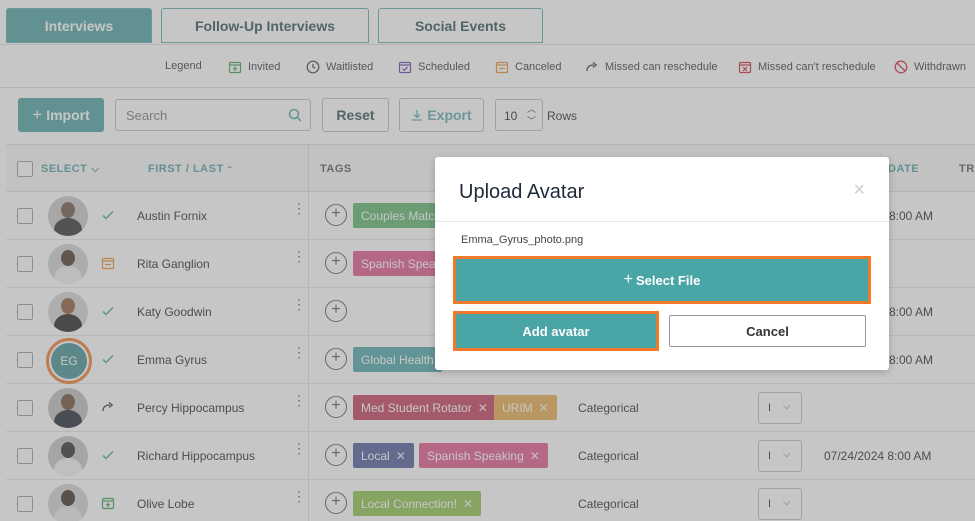  I want to click on cancel-button: Cancel, so click(767, 331).